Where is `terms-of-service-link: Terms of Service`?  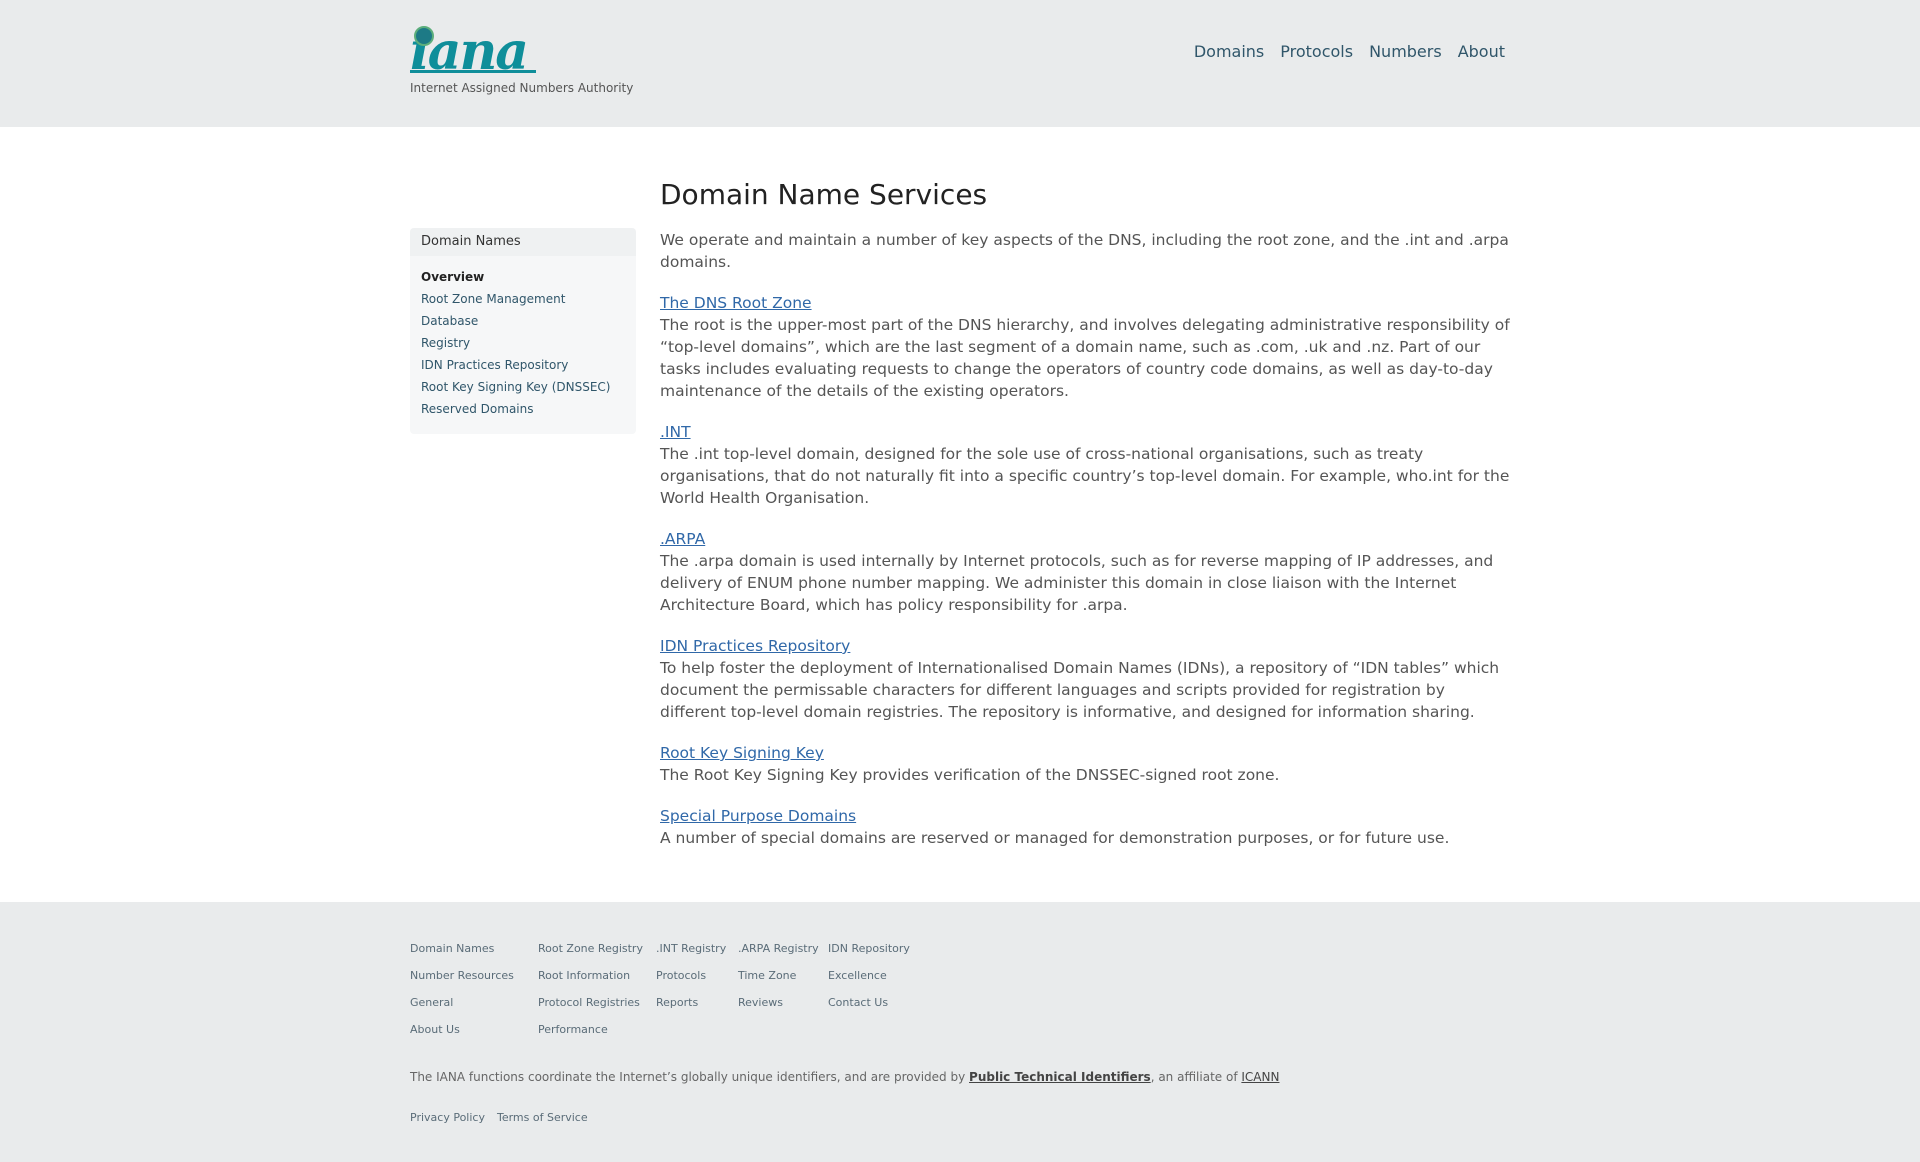
terms-of-service-link: Terms of Service is located at coordinates (542, 1117).